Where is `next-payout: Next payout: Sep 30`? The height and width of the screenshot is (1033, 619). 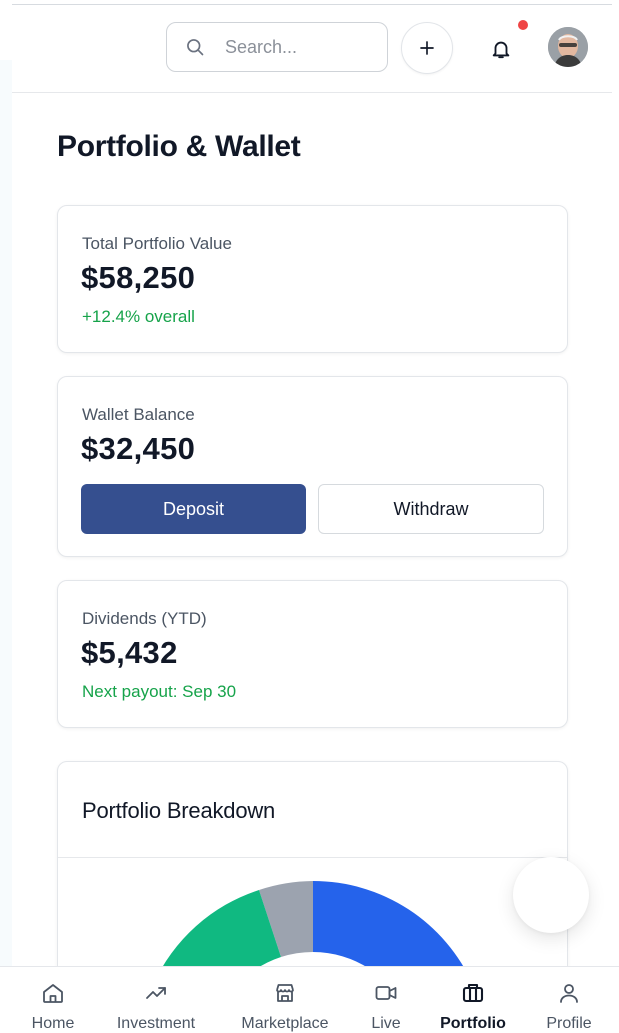
next-payout: Next payout: Sep 30 is located at coordinates (159, 691).